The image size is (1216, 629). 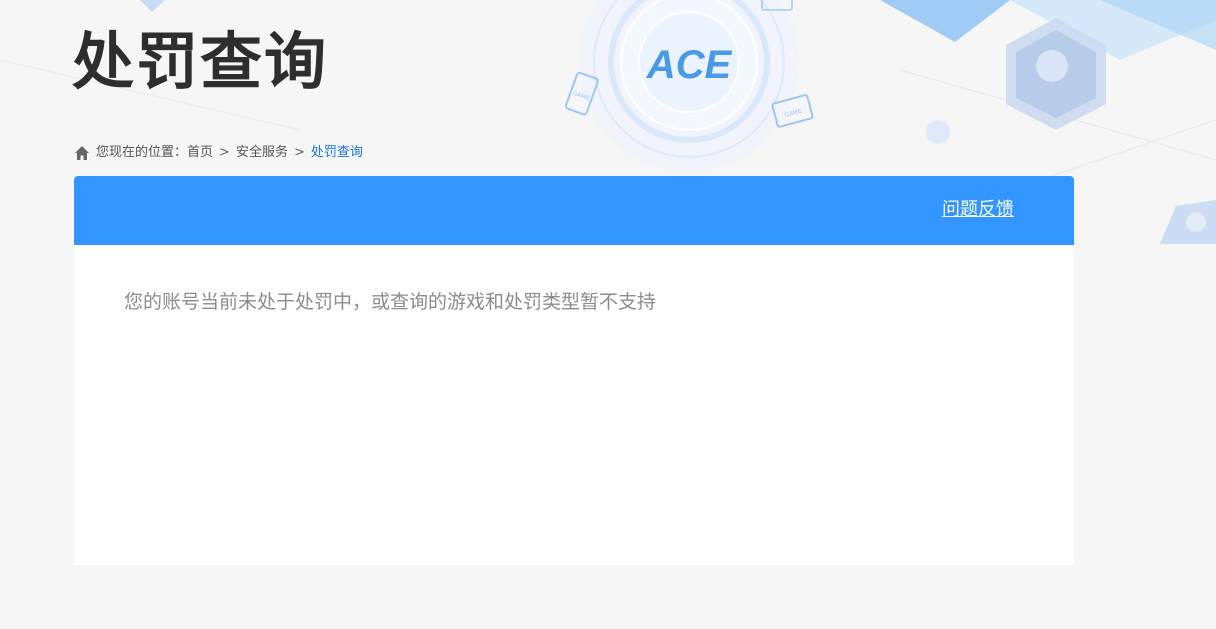 What do you see at coordinates (218, 153) in the screenshot?
I see `breadcrumb: 您现在的位置： 首页 > 安全服务 > 处罚查询` at bounding box center [218, 153].